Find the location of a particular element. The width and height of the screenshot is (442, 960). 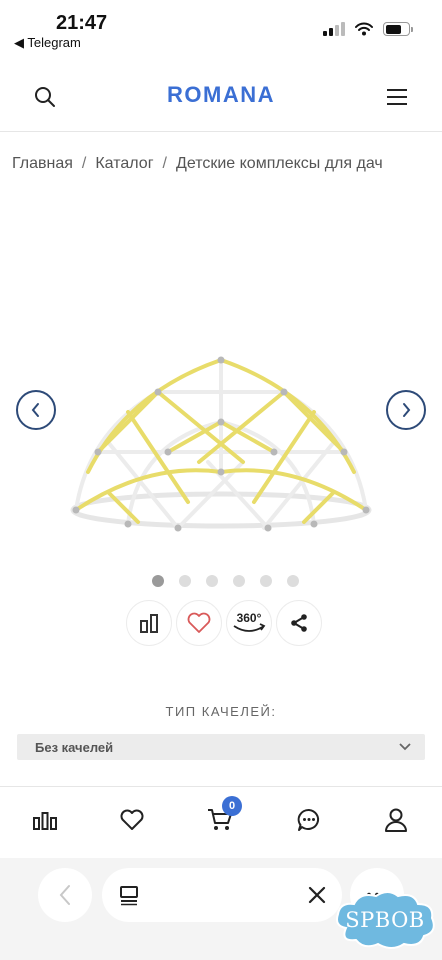

cart-count-badge: 0 is located at coordinates (232, 806).